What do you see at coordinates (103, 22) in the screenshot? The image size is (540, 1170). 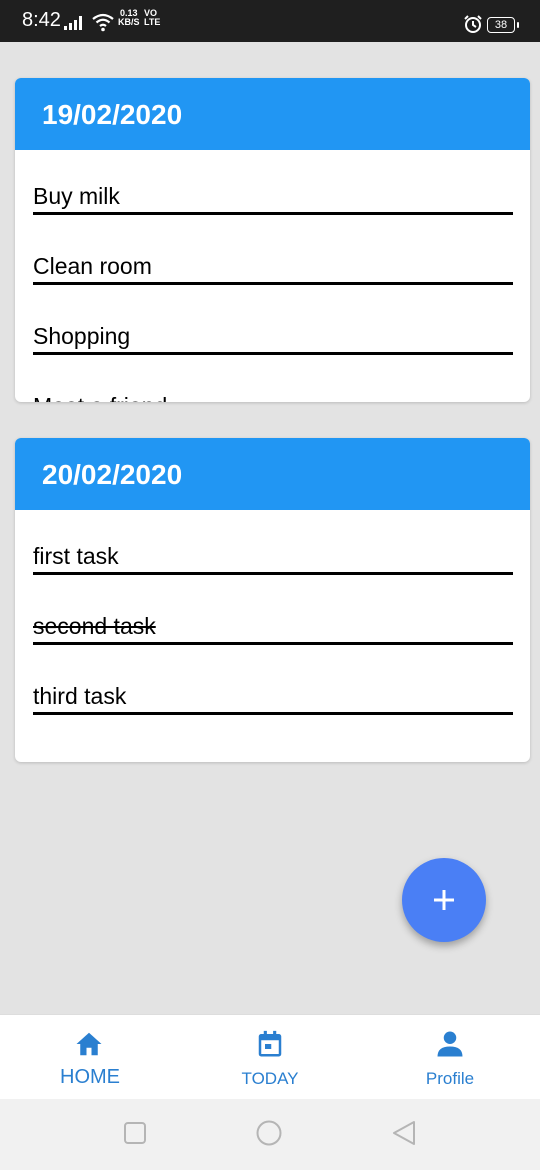 I see `wifi-icon` at bounding box center [103, 22].